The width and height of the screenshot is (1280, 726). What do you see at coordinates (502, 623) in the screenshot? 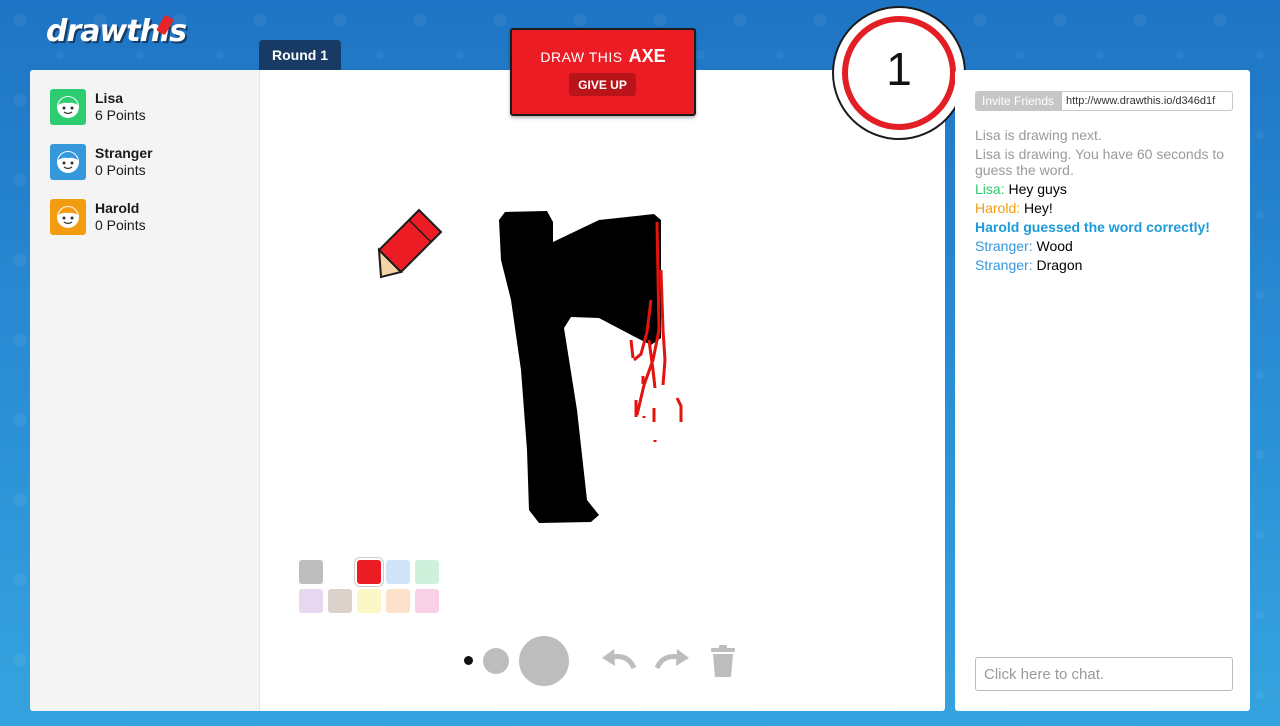
I see `drawing-toolbar` at bounding box center [502, 623].